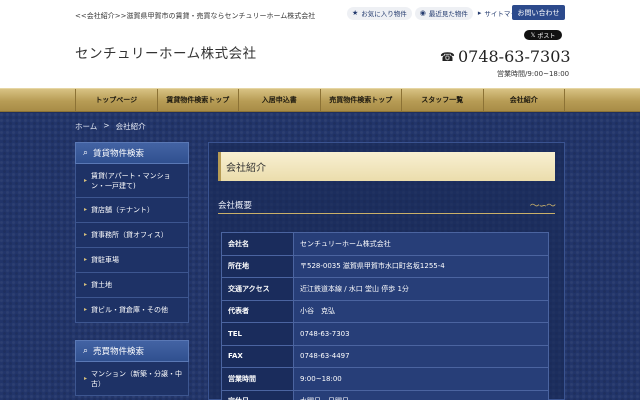 The image size is (640, 400). I want to click on phone-number: ☎ 0748-63-7303, so click(505, 56).